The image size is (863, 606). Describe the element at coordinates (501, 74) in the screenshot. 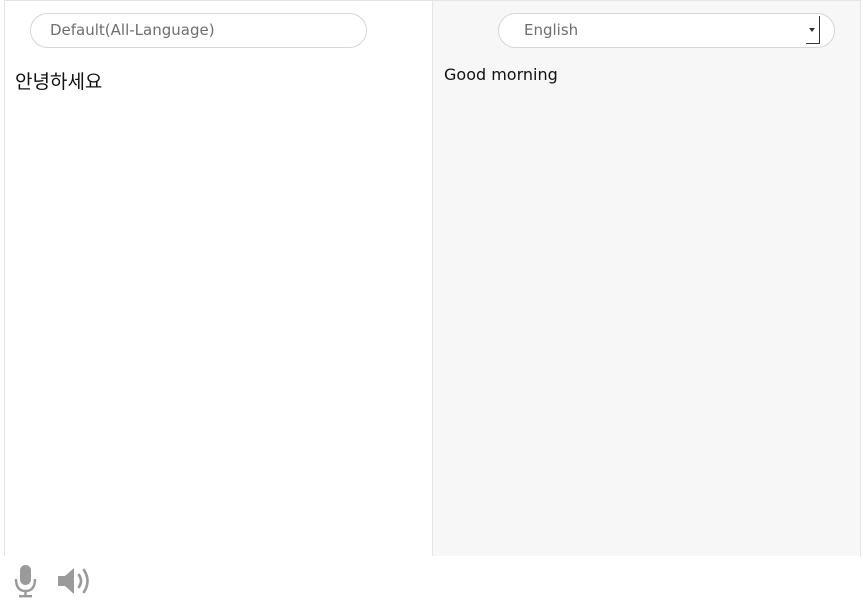

I see `translated-text: Good morning` at that location.